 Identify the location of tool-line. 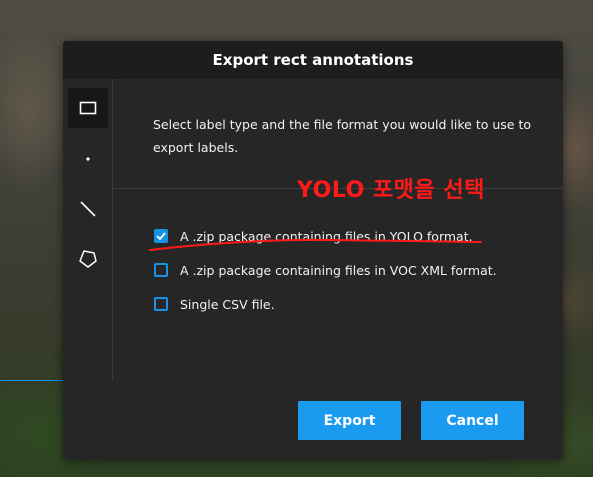
(88, 209).